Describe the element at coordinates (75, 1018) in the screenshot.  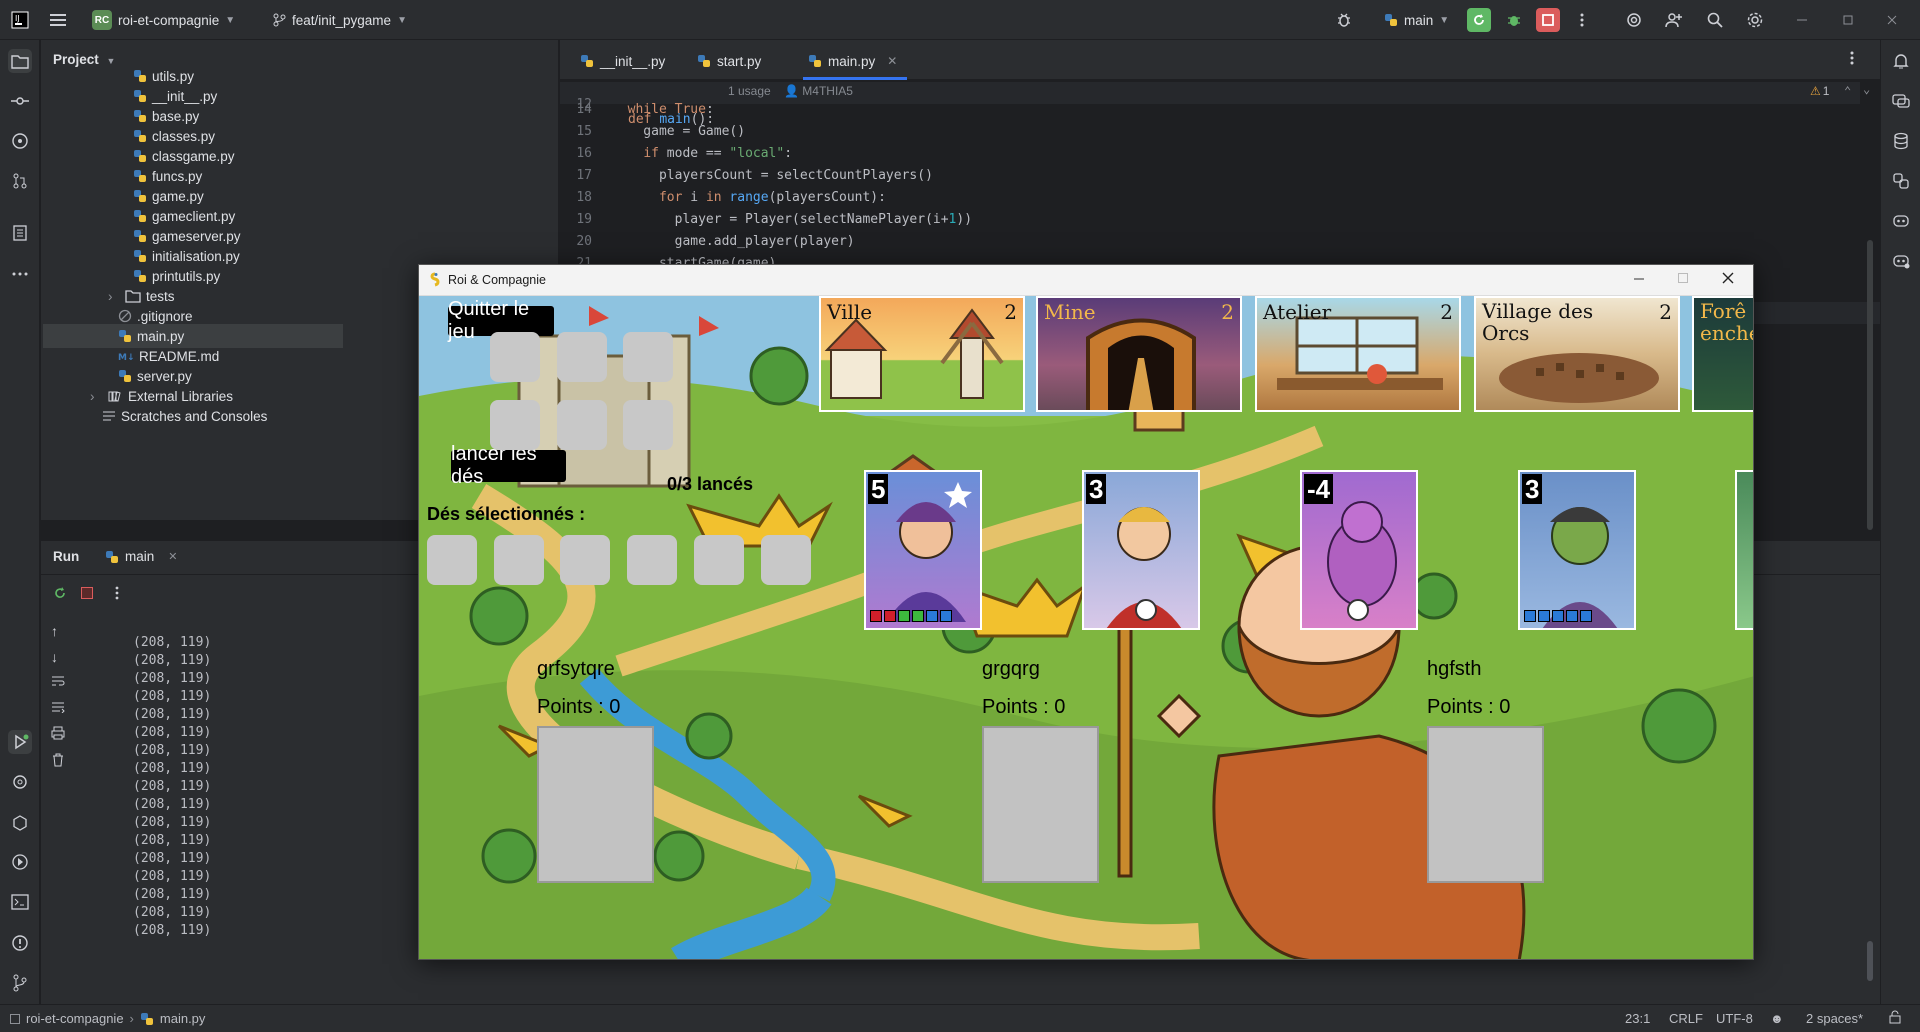
I see `breadcrumb-project: roi-et-compagnie` at that location.